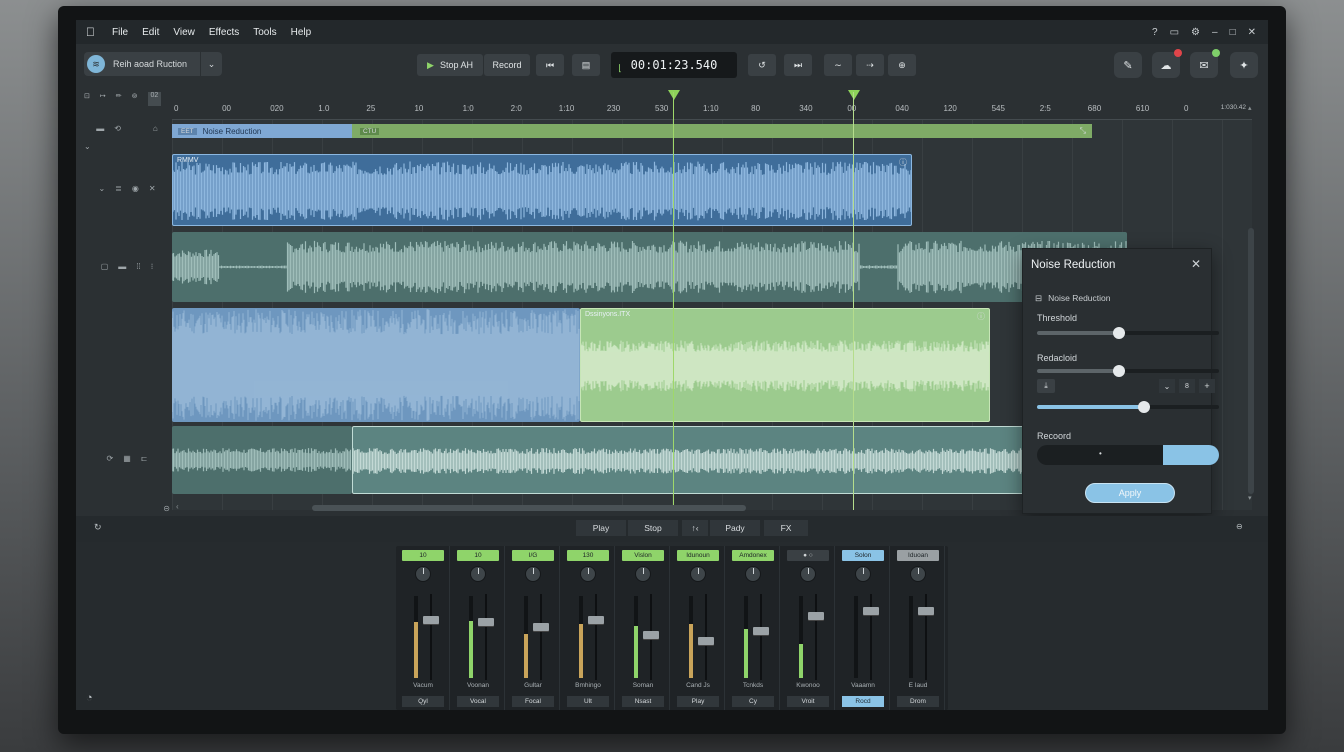 The image size is (1344, 752). I want to click on audio-clip-1: RMMV ⓘ, so click(542, 190).